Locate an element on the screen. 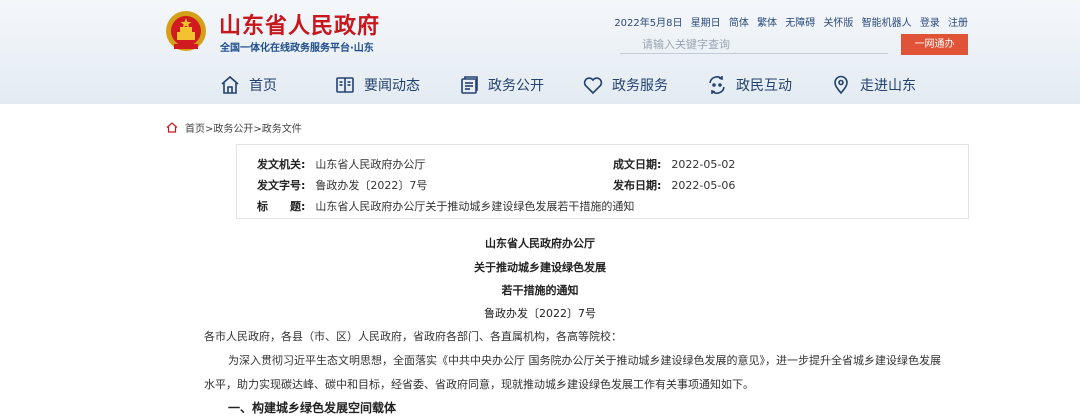  nav-government-affairs: 政务公开 is located at coordinates (501, 85).